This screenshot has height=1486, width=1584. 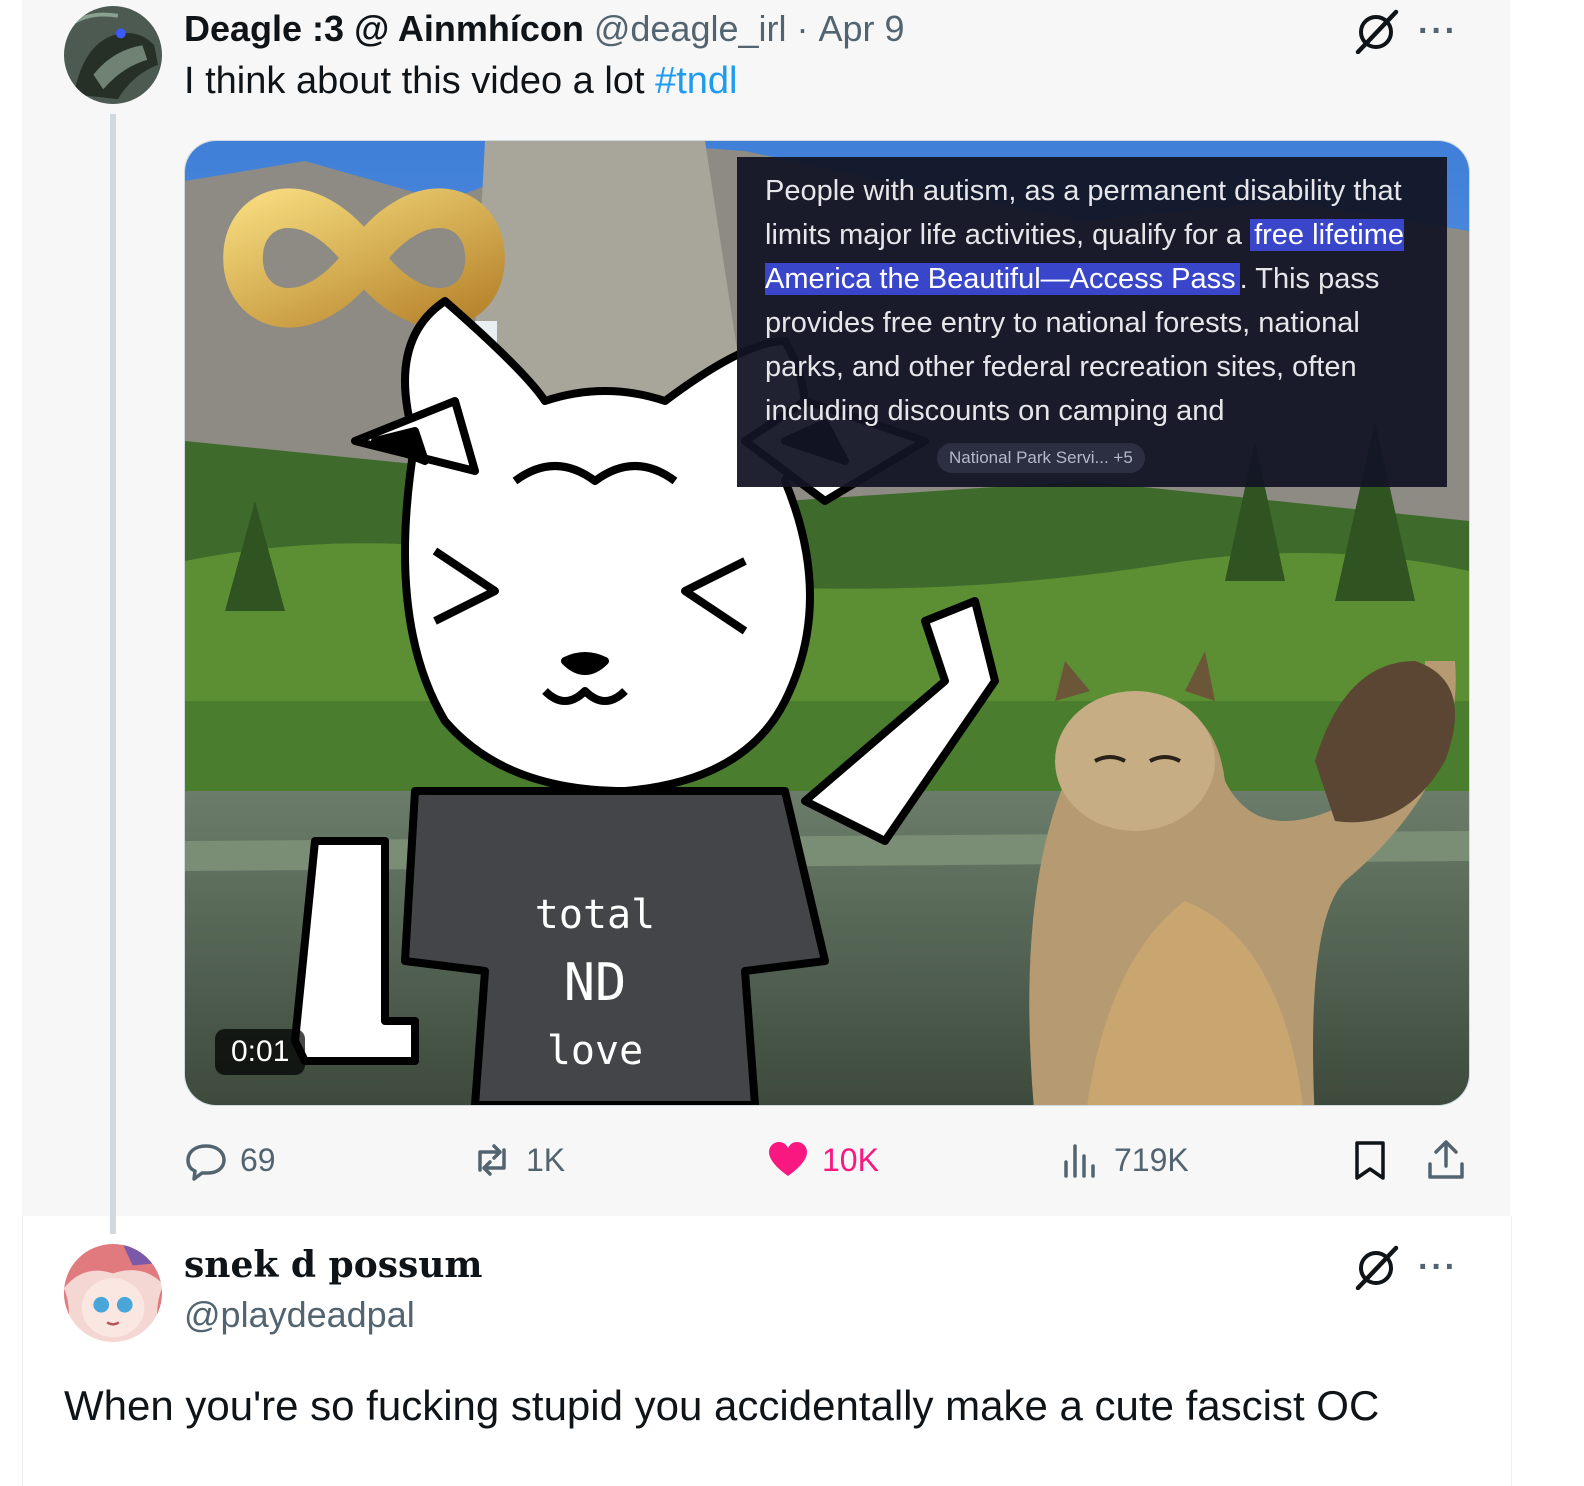 What do you see at coordinates (260, 1052) in the screenshot?
I see `video-timestamp: 0:01` at bounding box center [260, 1052].